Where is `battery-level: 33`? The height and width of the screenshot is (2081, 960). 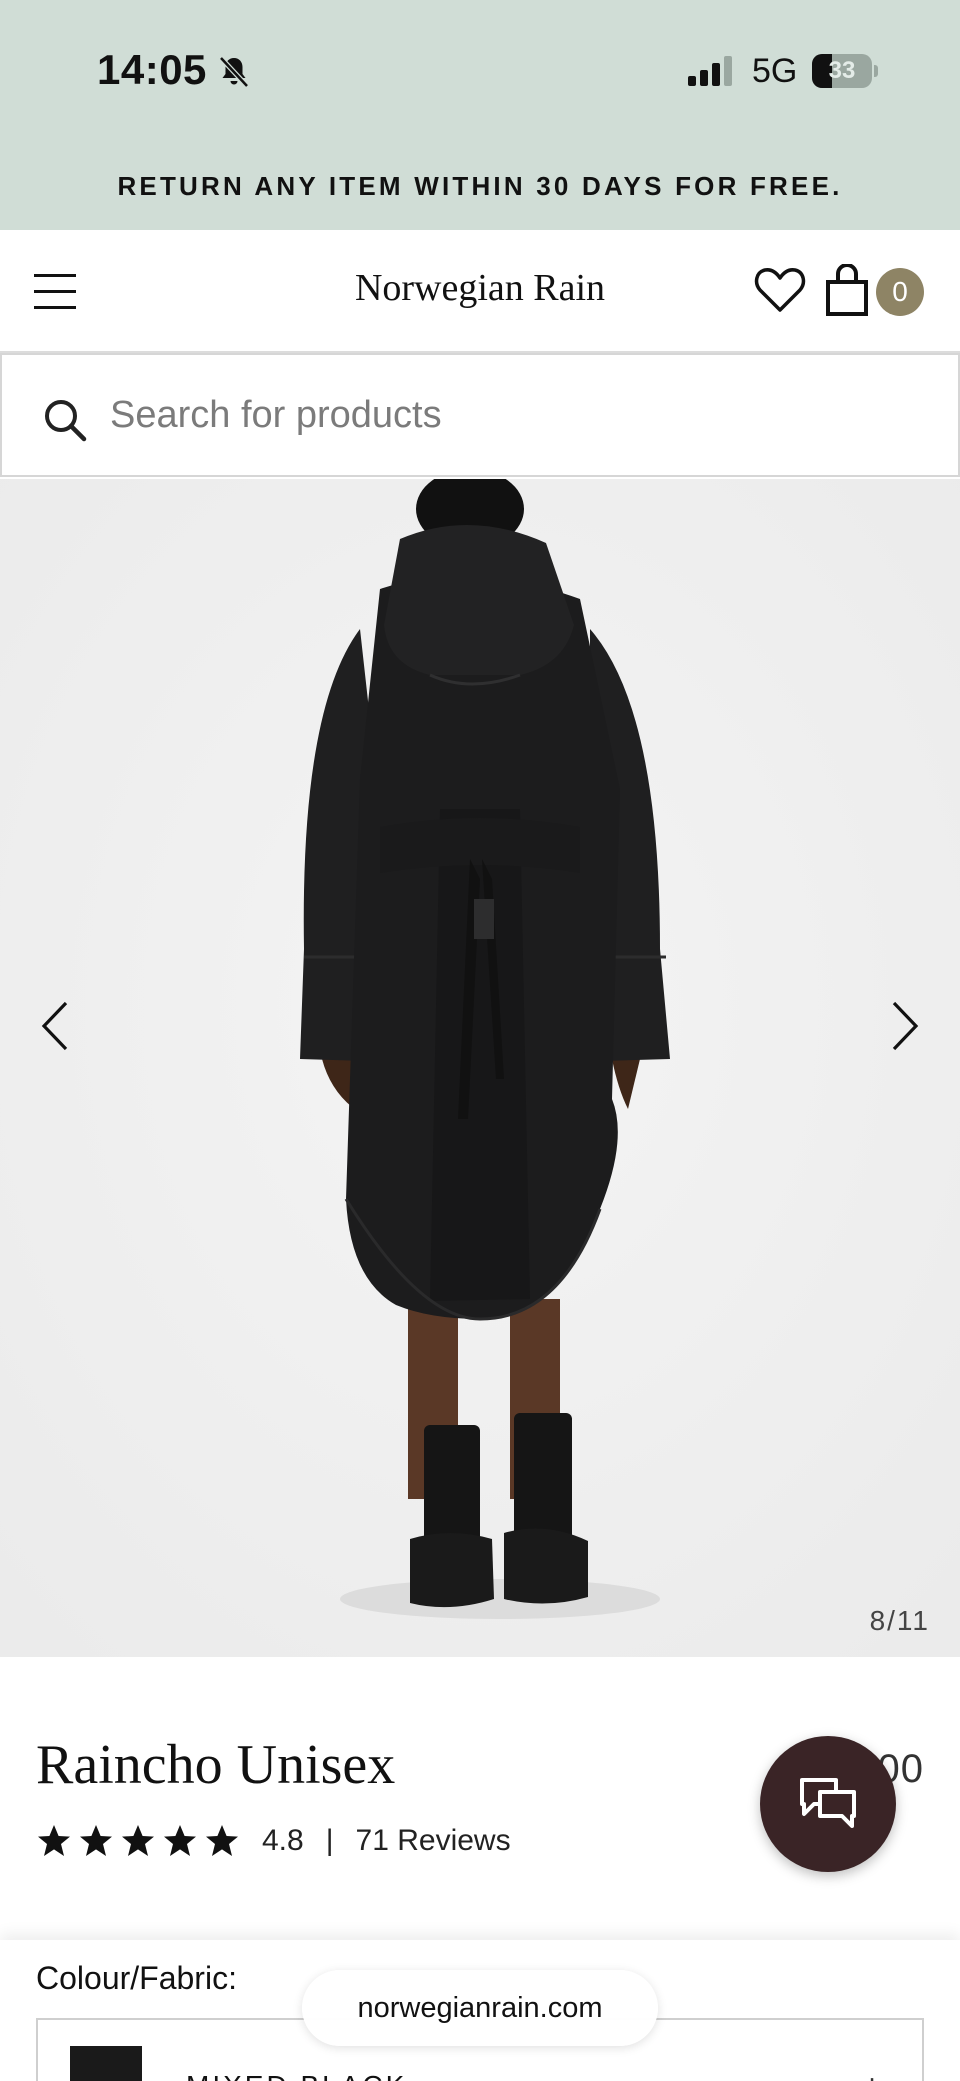 battery-level: 33 is located at coordinates (842, 70).